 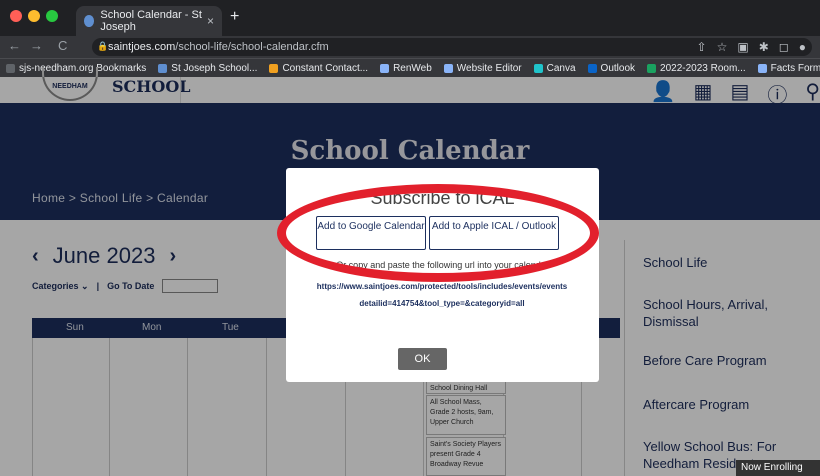 I want to click on url-host: saintjoes.com, so click(x=142, y=47).